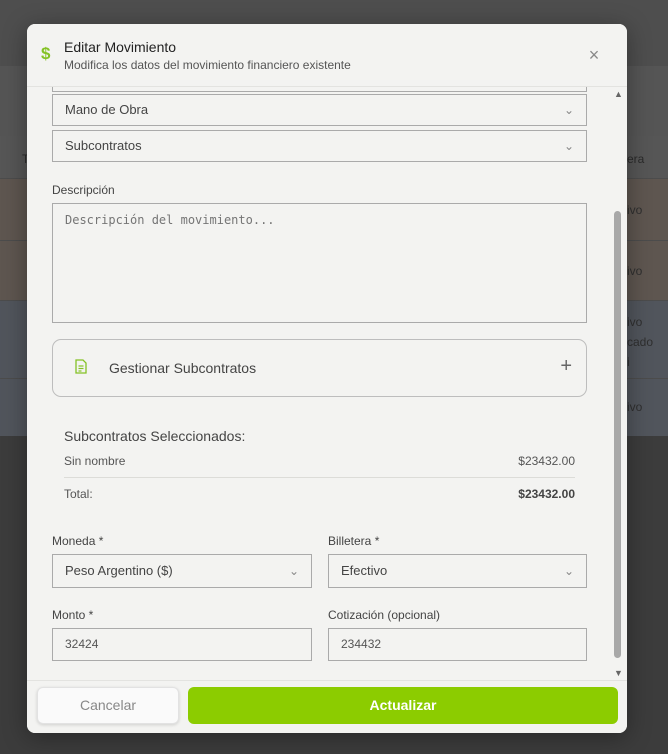  I want to click on concept-value: Subcontratos, so click(103, 145).